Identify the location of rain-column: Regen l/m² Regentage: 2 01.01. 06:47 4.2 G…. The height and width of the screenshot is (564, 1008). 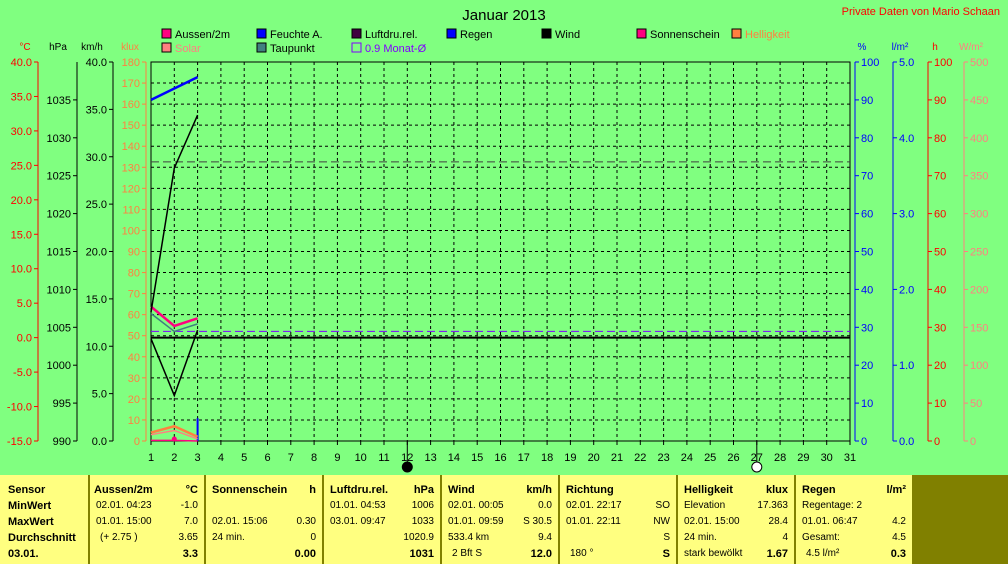
(854, 519).